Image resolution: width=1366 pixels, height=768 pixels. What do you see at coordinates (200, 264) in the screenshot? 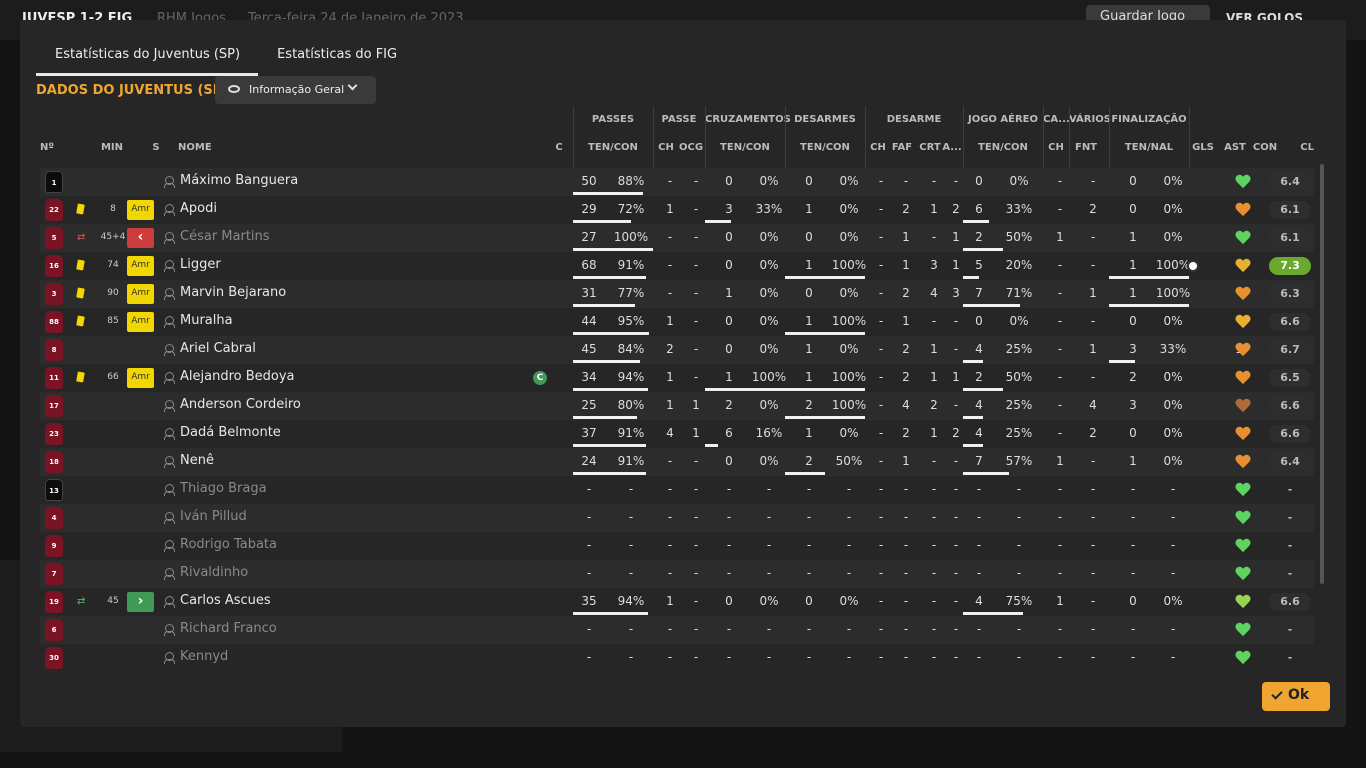
I see `player-name: Ligger` at bounding box center [200, 264].